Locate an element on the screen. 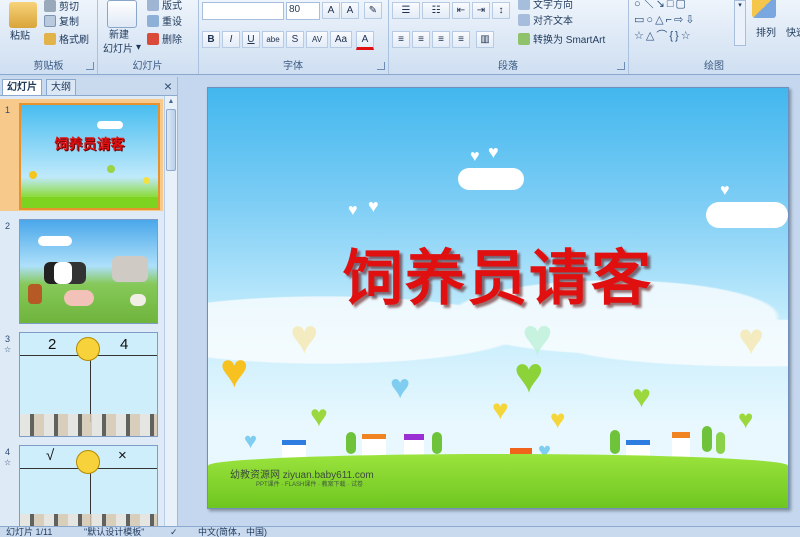 The image size is (800, 537). reset-icon is located at coordinates (153, 20).